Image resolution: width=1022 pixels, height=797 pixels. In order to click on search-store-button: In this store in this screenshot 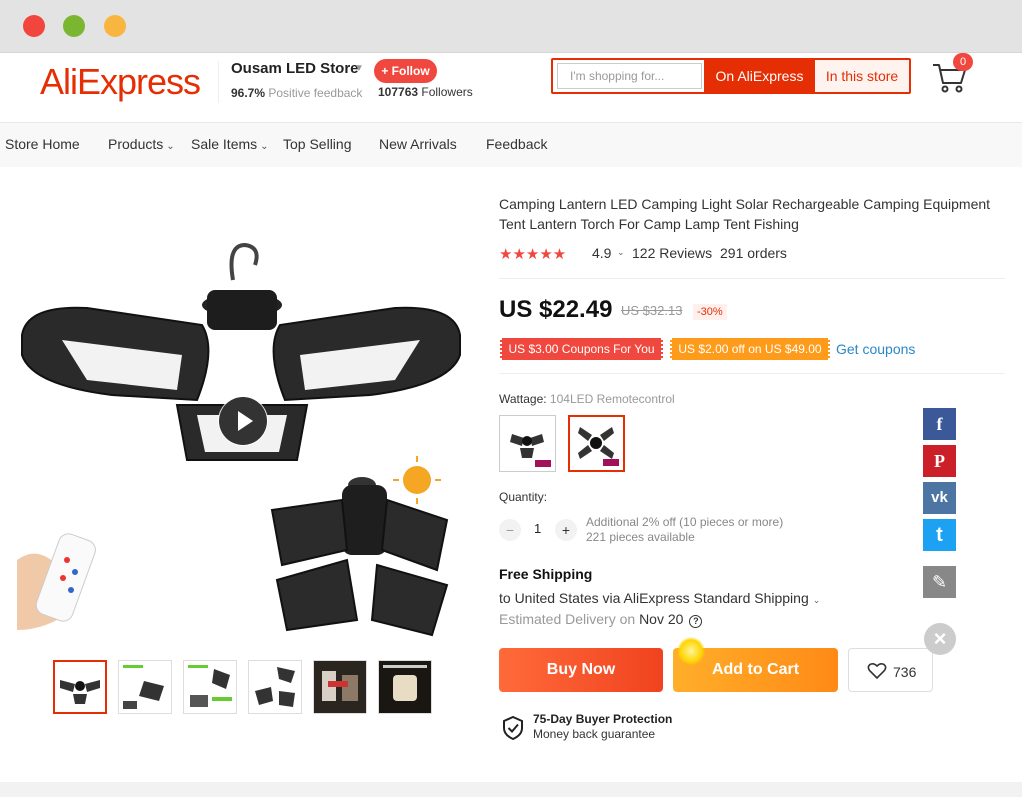, I will do `click(862, 76)`.